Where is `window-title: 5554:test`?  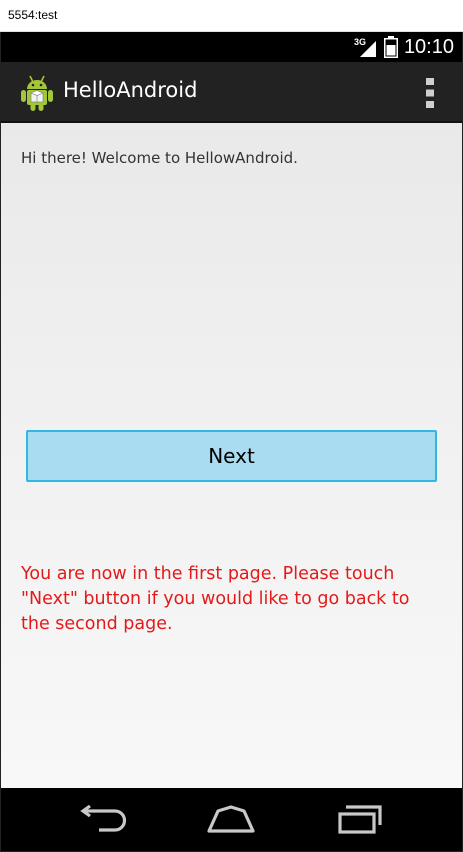
window-title: 5554:test is located at coordinates (33, 15).